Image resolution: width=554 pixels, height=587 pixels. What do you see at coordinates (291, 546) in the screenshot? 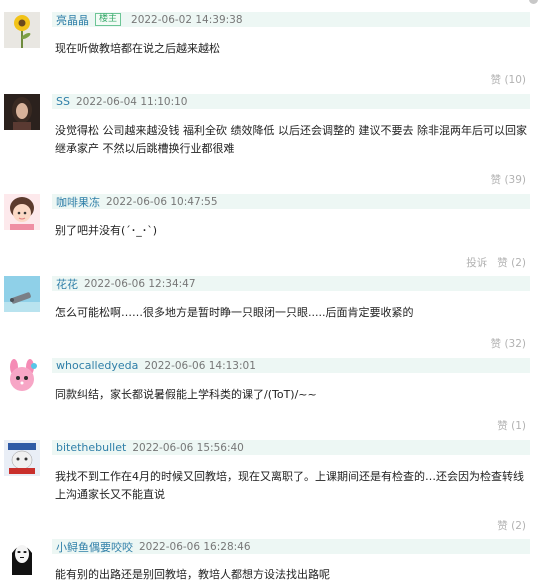
I see `comment-header: 小鲟鱼偶要咬咬 2022-06-06 16:28:46` at bounding box center [291, 546].